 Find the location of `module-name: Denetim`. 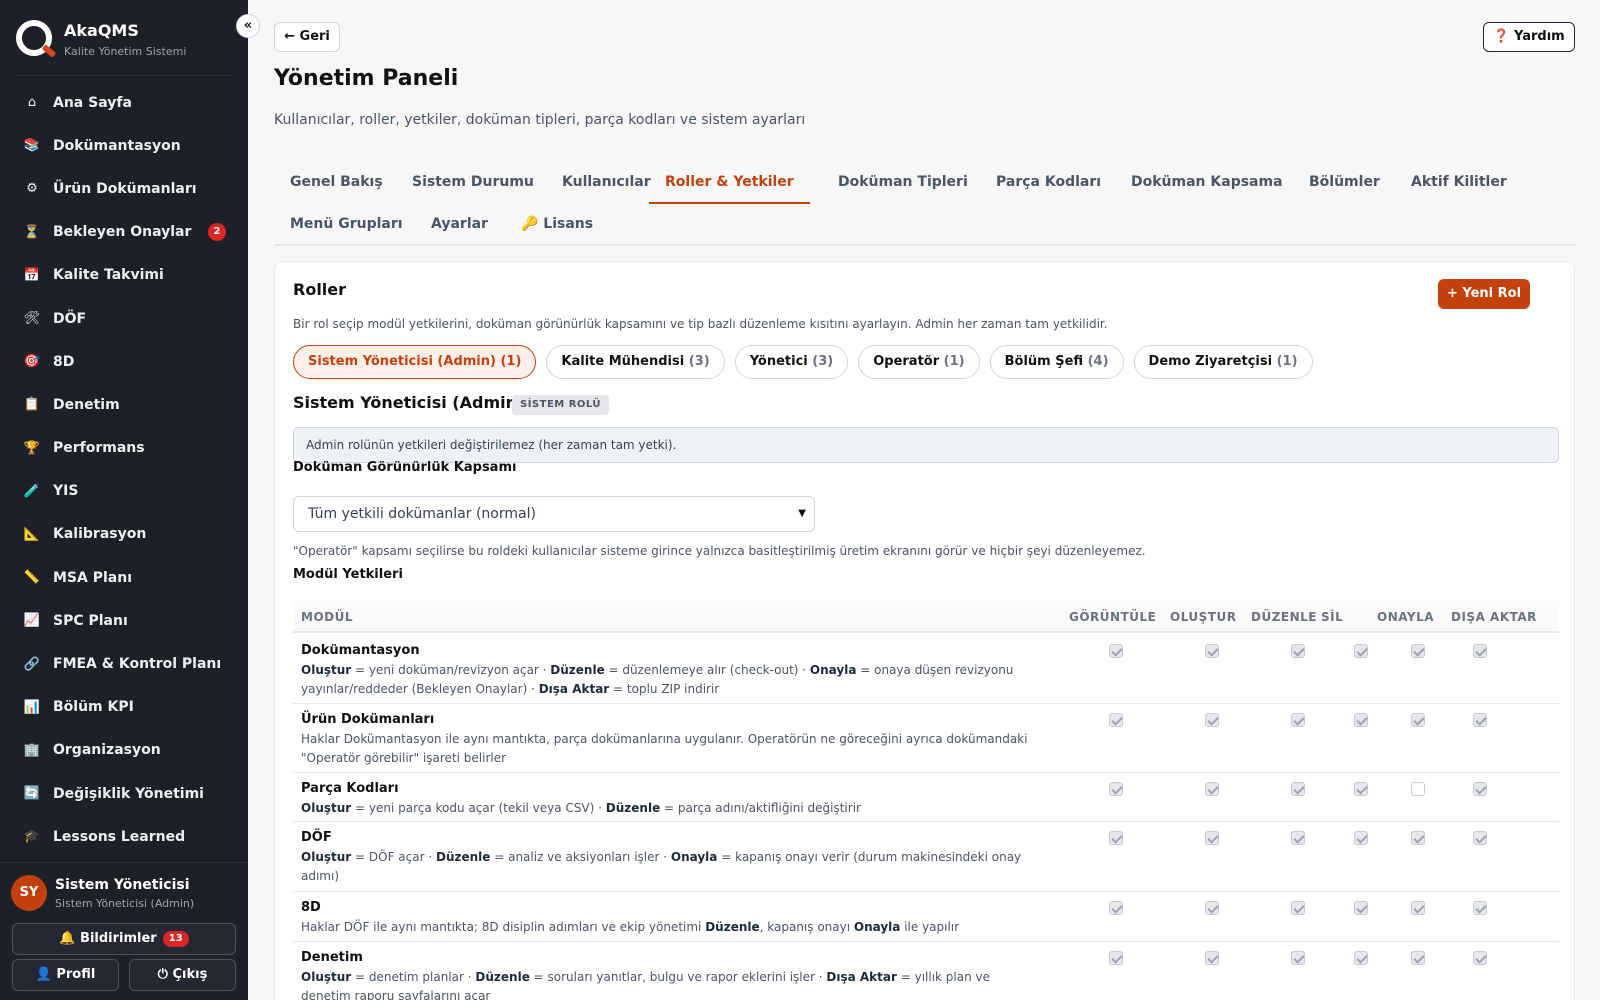

module-name: Denetim is located at coordinates (332, 957).